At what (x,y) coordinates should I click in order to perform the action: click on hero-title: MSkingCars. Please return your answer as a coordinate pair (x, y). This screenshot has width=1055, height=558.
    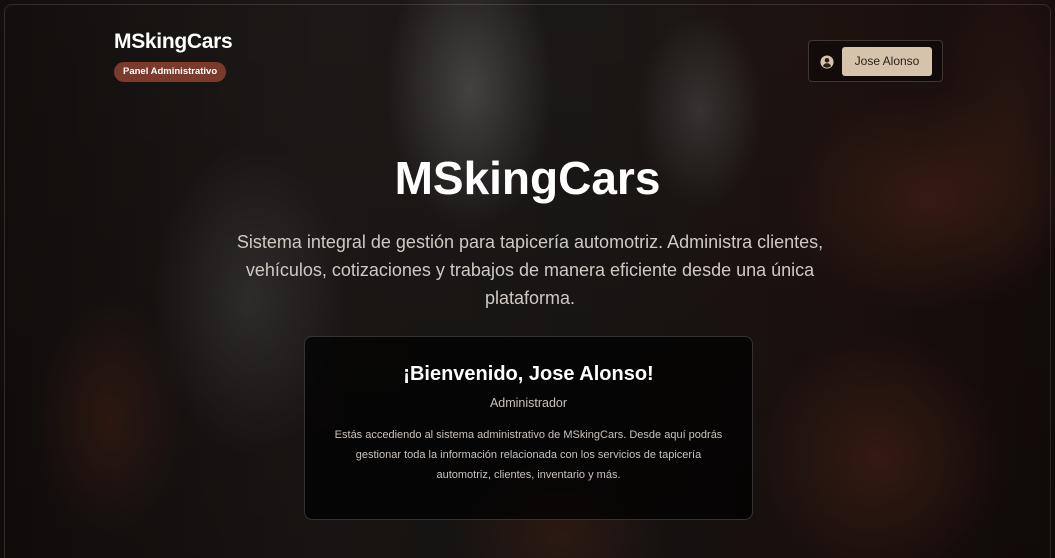
    Looking at the image, I should click on (527, 178).